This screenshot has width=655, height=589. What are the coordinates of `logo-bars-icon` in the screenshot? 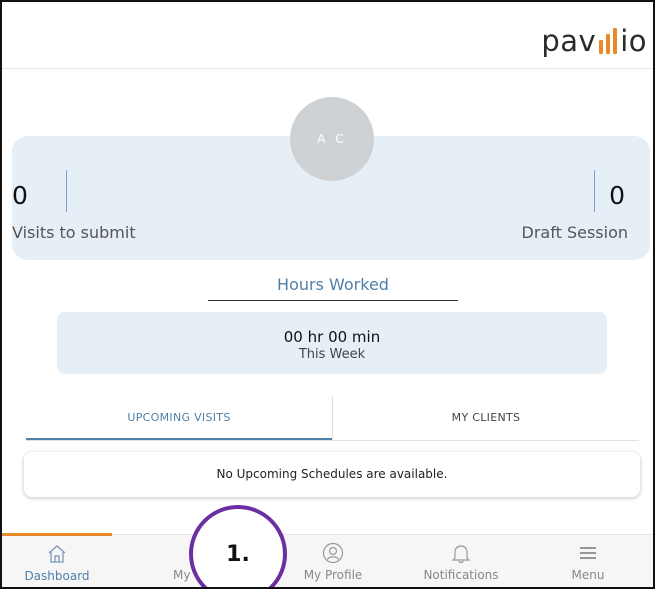 It's located at (608, 41).